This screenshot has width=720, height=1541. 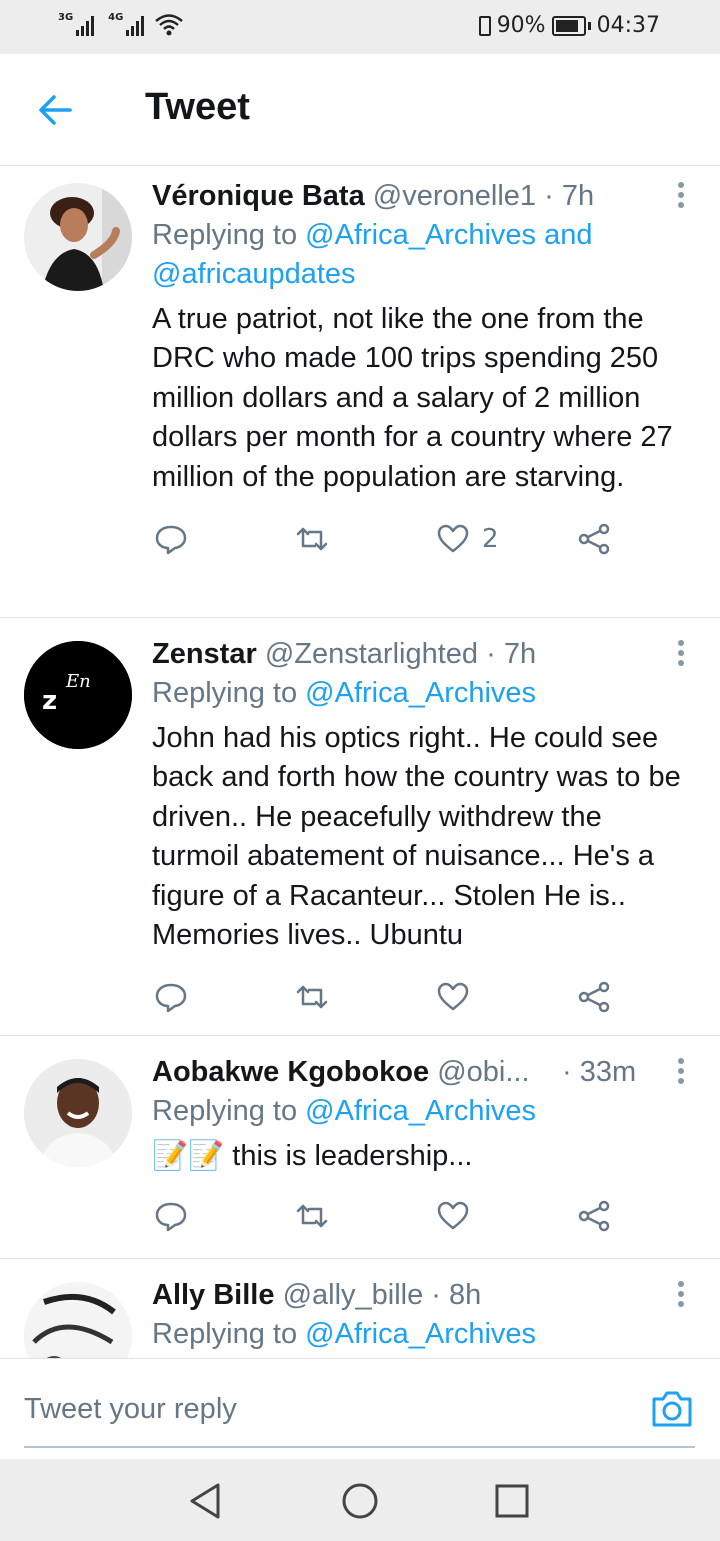 What do you see at coordinates (454, 196) in the screenshot?
I see `user-handle: @veronelle1` at bounding box center [454, 196].